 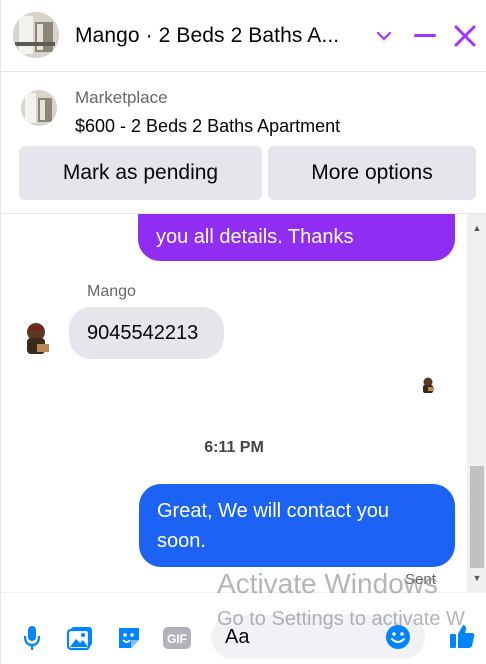 I want to click on activate-windows-watermark: Activate Windows, so click(x=327, y=583).